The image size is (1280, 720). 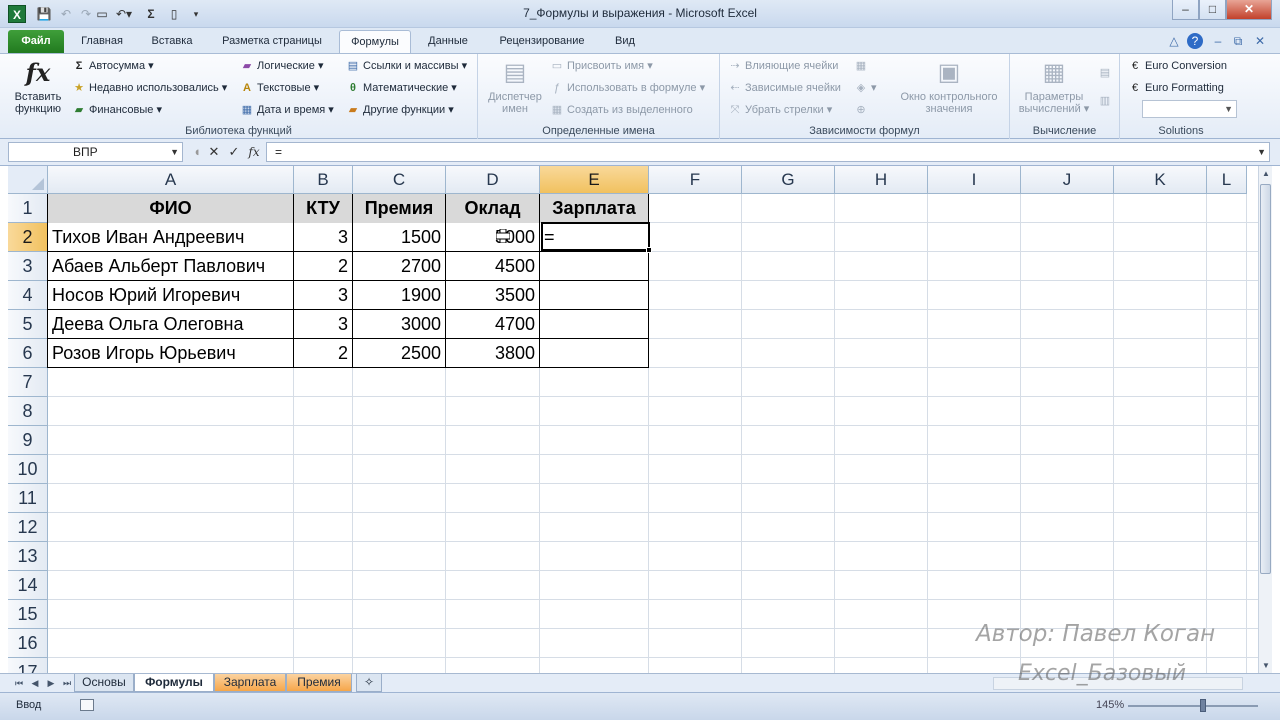 What do you see at coordinates (768, 152) in the screenshot?
I see `formula-input: = ▼` at bounding box center [768, 152].